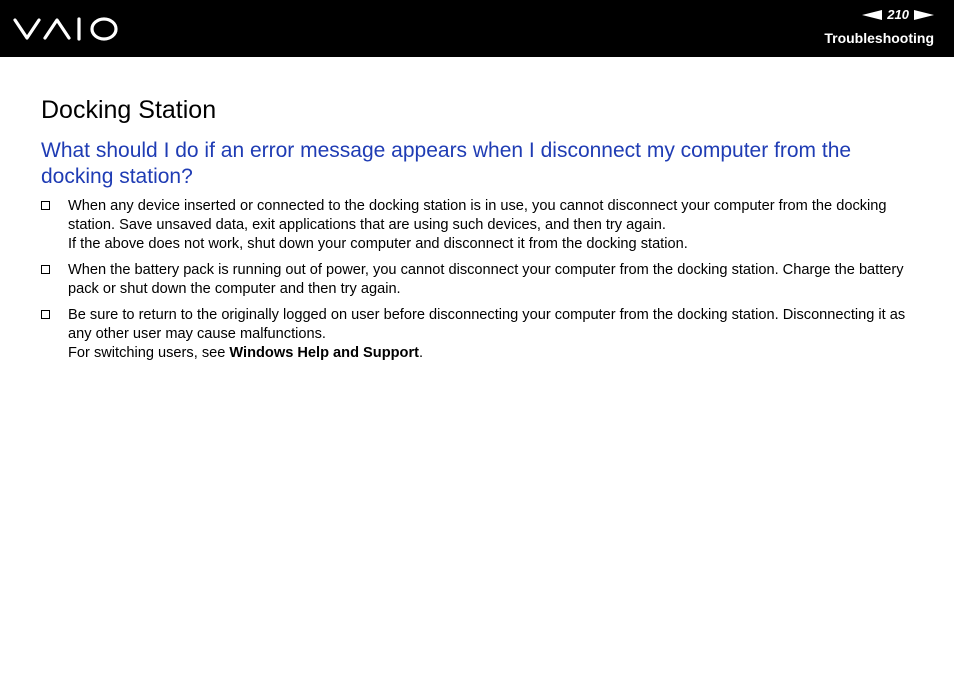  What do you see at coordinates (65, 29) in the screenshot?
I see `vaio-logo` at bounding box center [65, 29].